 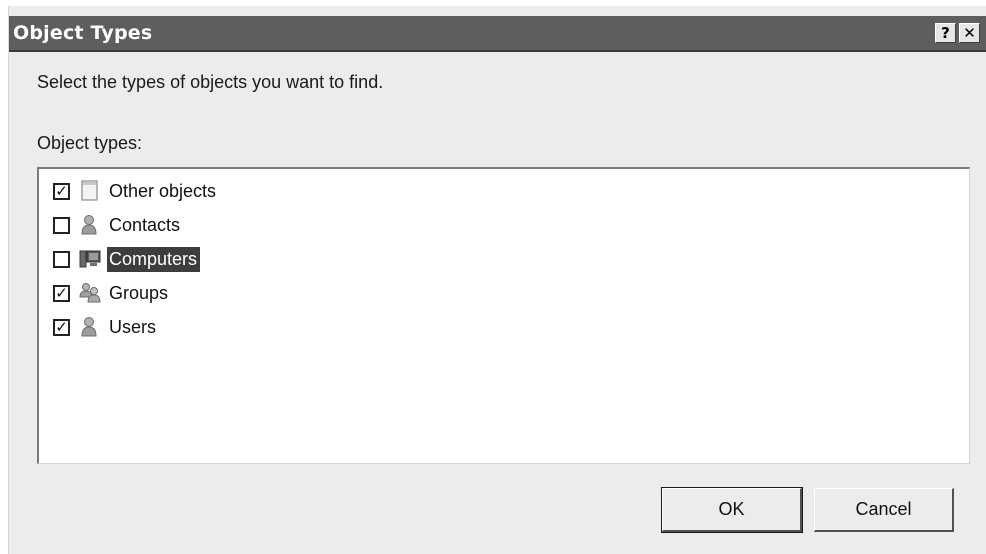 I want to click on list-item-other-objects: ✓ Other objects, so click(x=253, y=194).